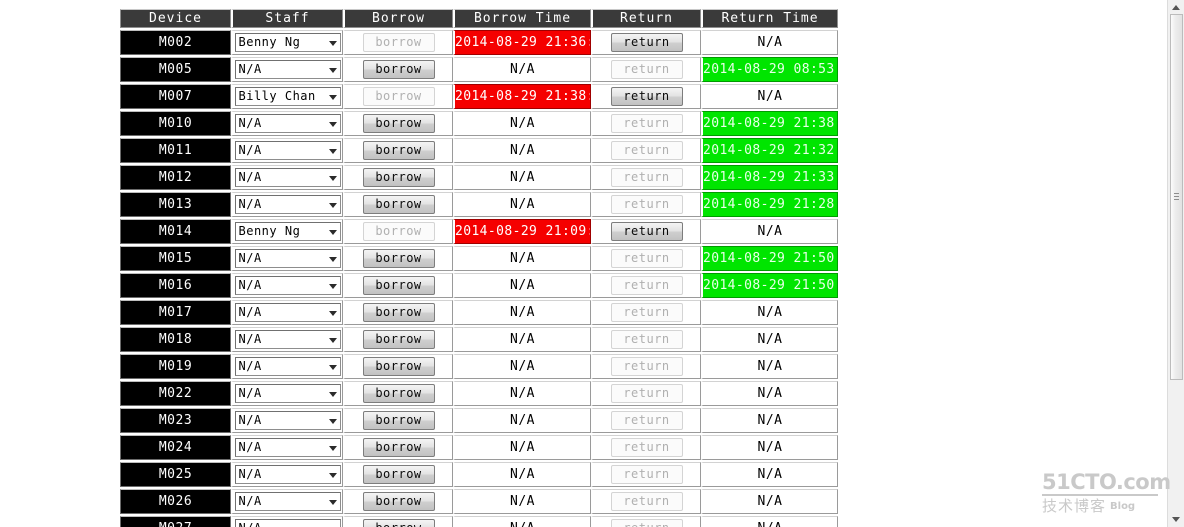  I want to click on device-id-cell: M016, so click(175, 285).